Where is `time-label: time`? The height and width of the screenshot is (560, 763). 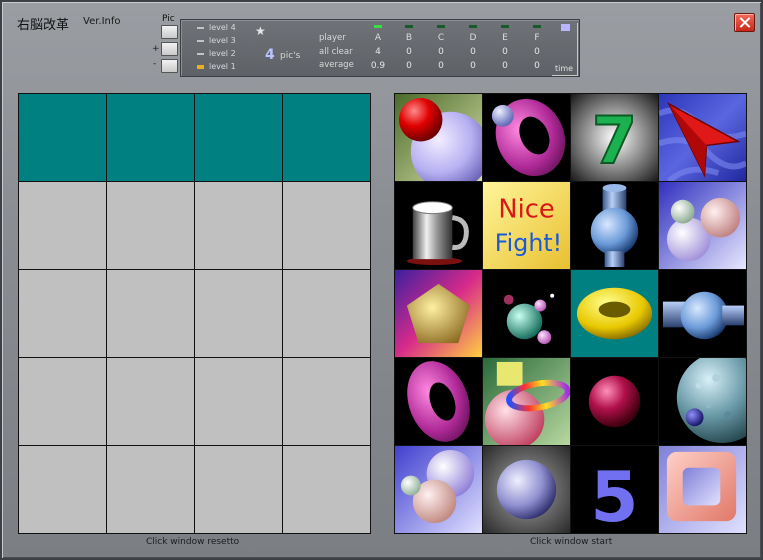
time-label: time is located at coordinates (564, 68).